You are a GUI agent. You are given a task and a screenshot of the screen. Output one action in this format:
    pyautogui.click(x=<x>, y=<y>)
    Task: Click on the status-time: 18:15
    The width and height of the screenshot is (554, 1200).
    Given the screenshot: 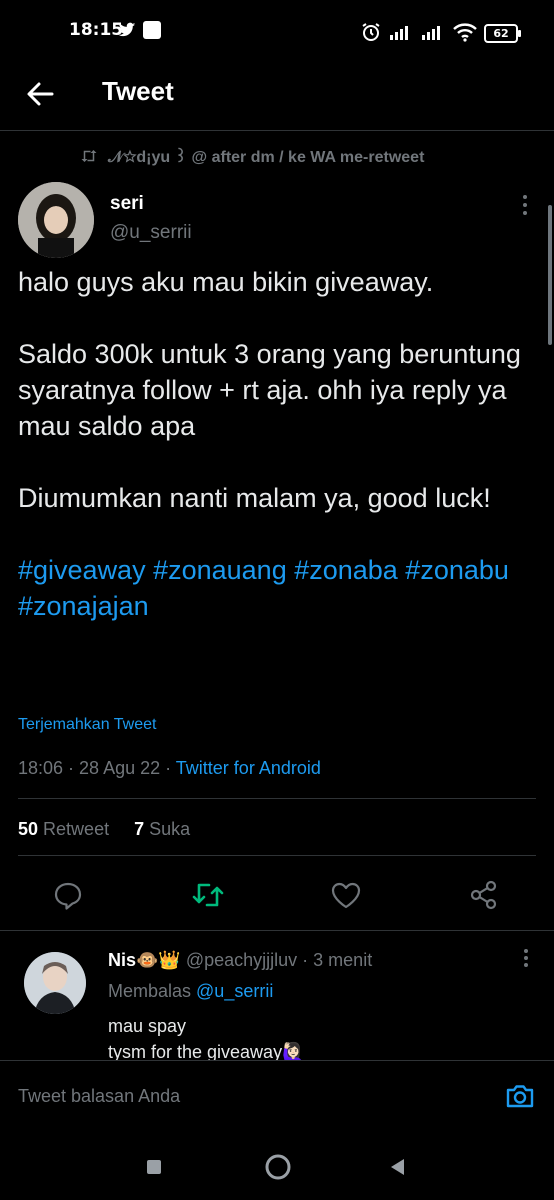 What is the action you would take?
    pyautogui.click(x=96, y=30)
    